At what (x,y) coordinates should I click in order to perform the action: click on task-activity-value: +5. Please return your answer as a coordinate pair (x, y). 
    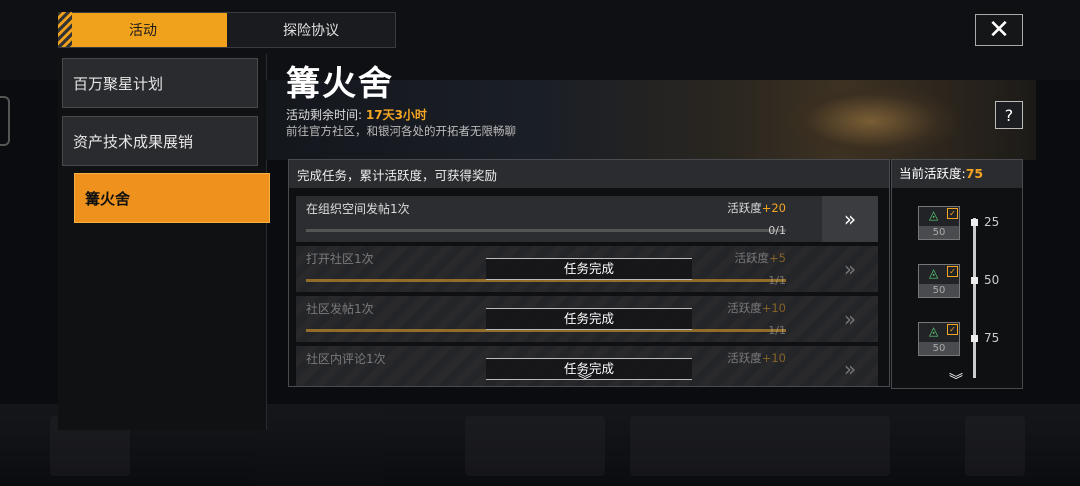
    Looking at the image, I should click on (777, 258).